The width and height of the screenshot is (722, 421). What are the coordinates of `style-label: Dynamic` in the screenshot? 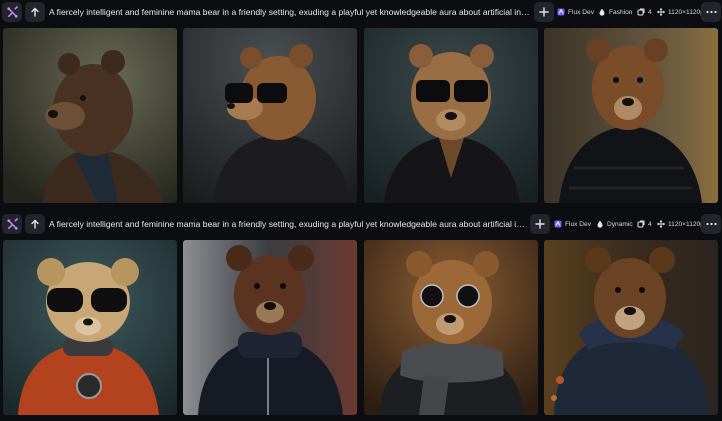 It's located at (620, 224).